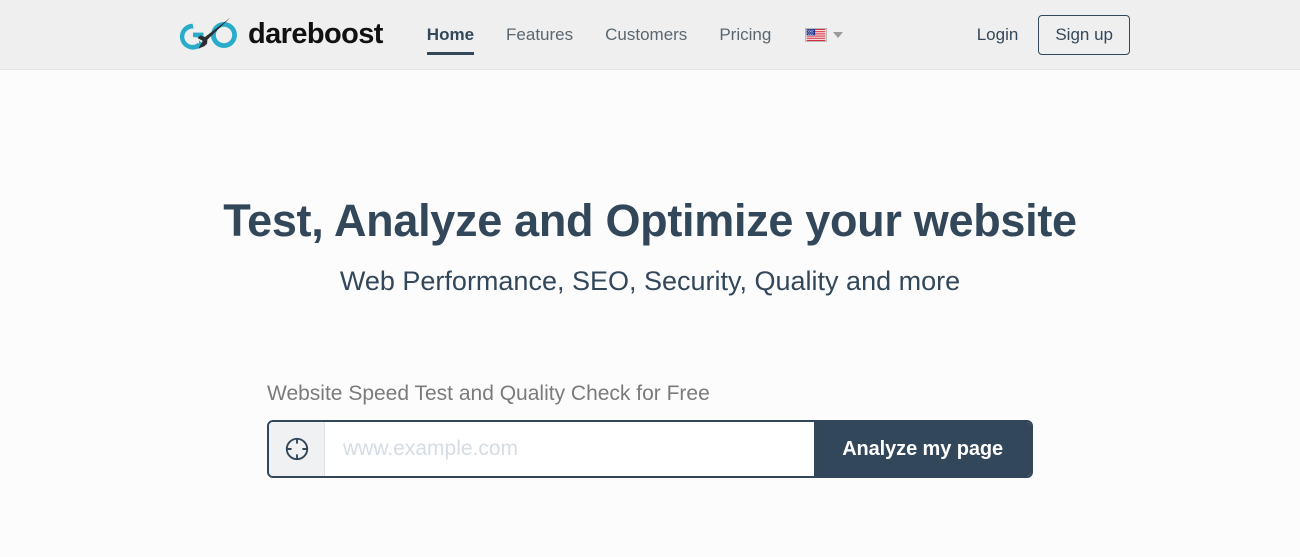 This screenshot has width=1300, height=557. What do you see at coordinates (922, 449) in the screenshot?
I see `analyze-my-page-button: Analyze my page` at bounding box center [922, 449].